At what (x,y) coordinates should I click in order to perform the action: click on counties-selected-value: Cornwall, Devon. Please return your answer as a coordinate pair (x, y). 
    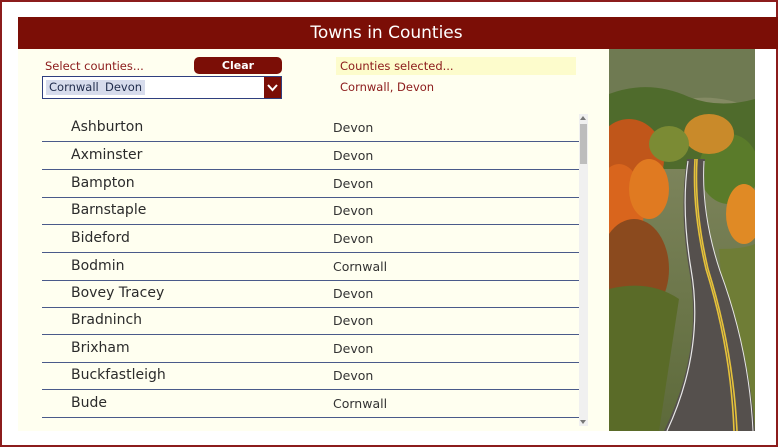
    Looking at the image, I should click on (387, 87).